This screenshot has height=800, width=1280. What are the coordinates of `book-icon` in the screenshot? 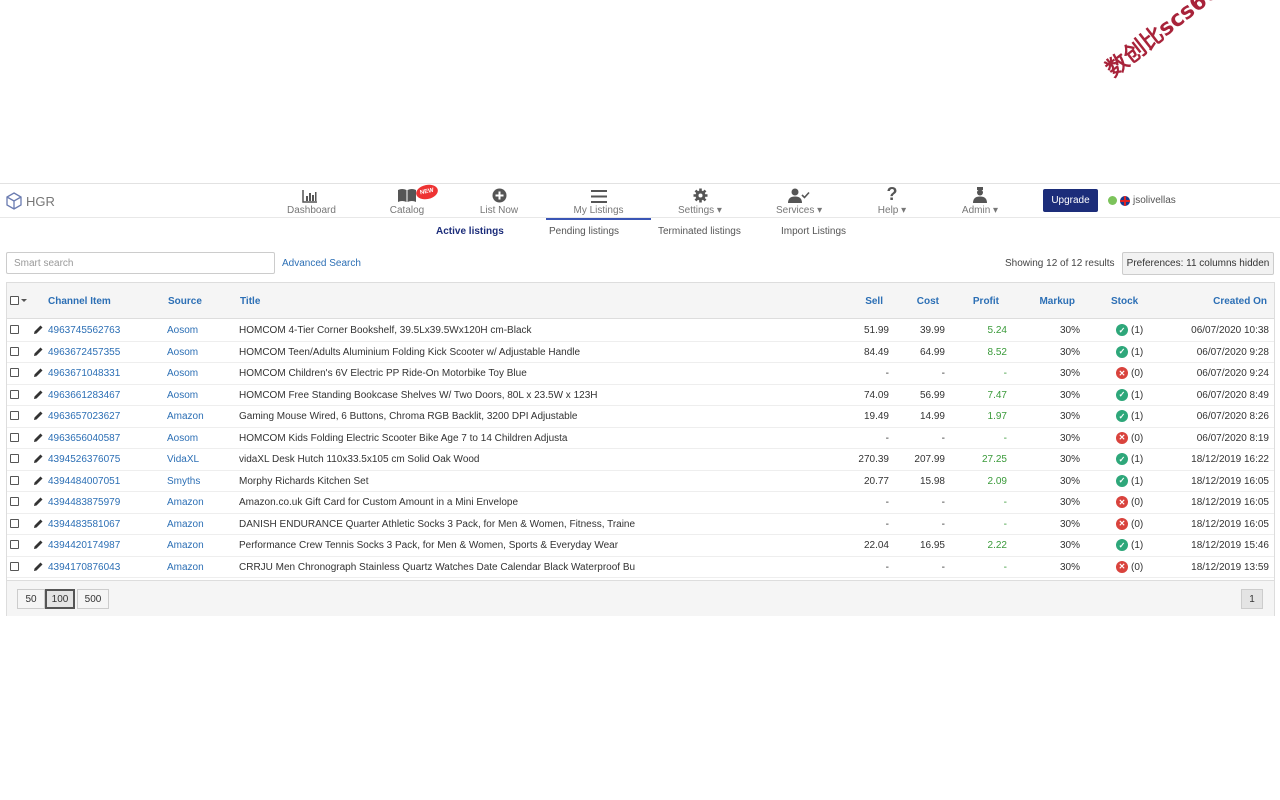 It's located at (407, 195).